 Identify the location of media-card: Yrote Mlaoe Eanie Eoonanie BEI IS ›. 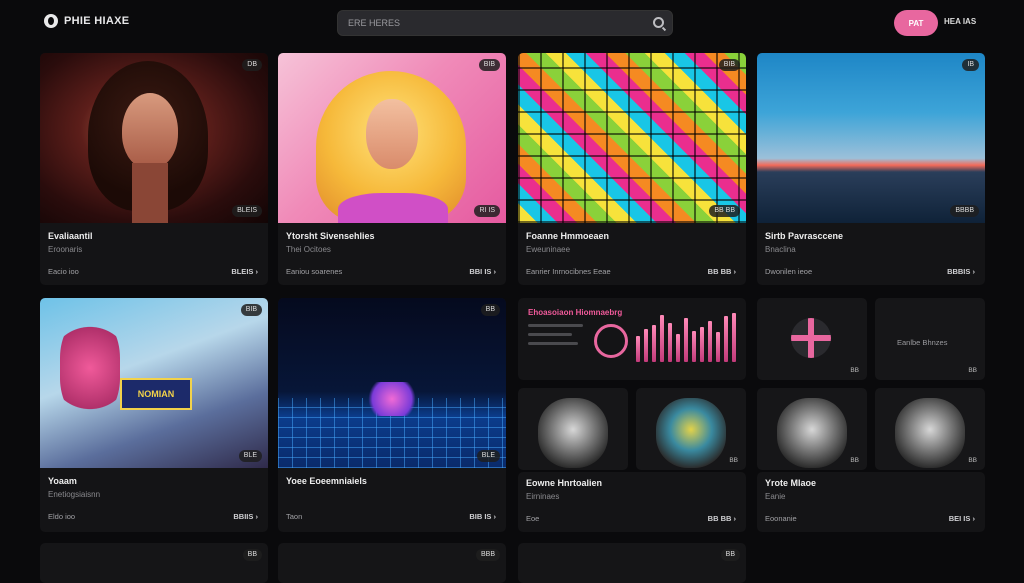
(871, 502).